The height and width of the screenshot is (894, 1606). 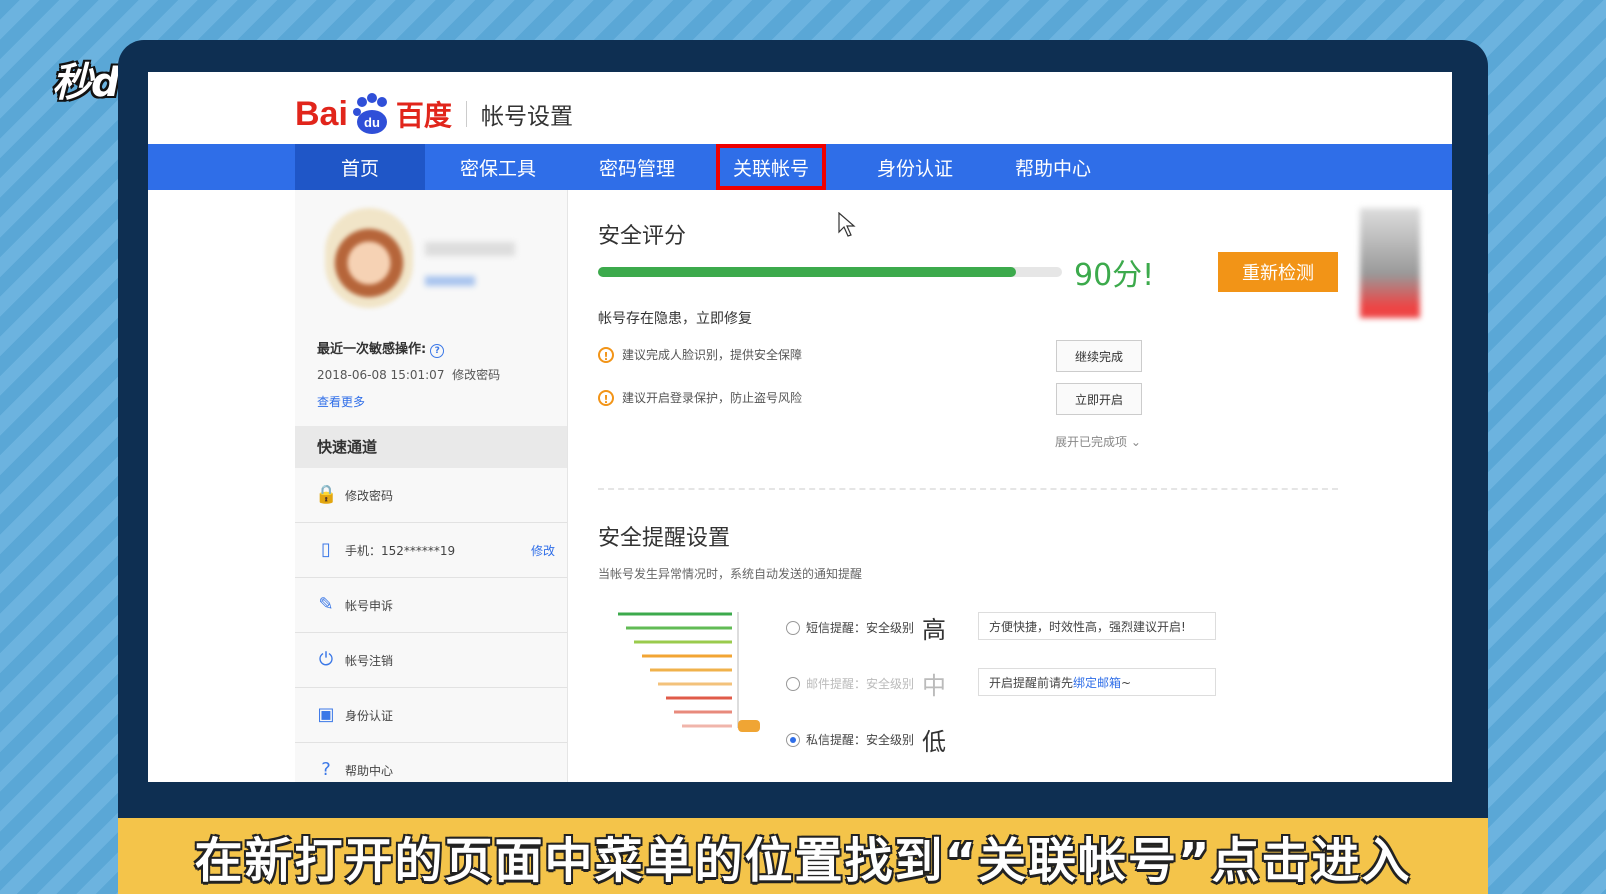 I want to click on score-value: 90分!, so click(x=1114, y=275).